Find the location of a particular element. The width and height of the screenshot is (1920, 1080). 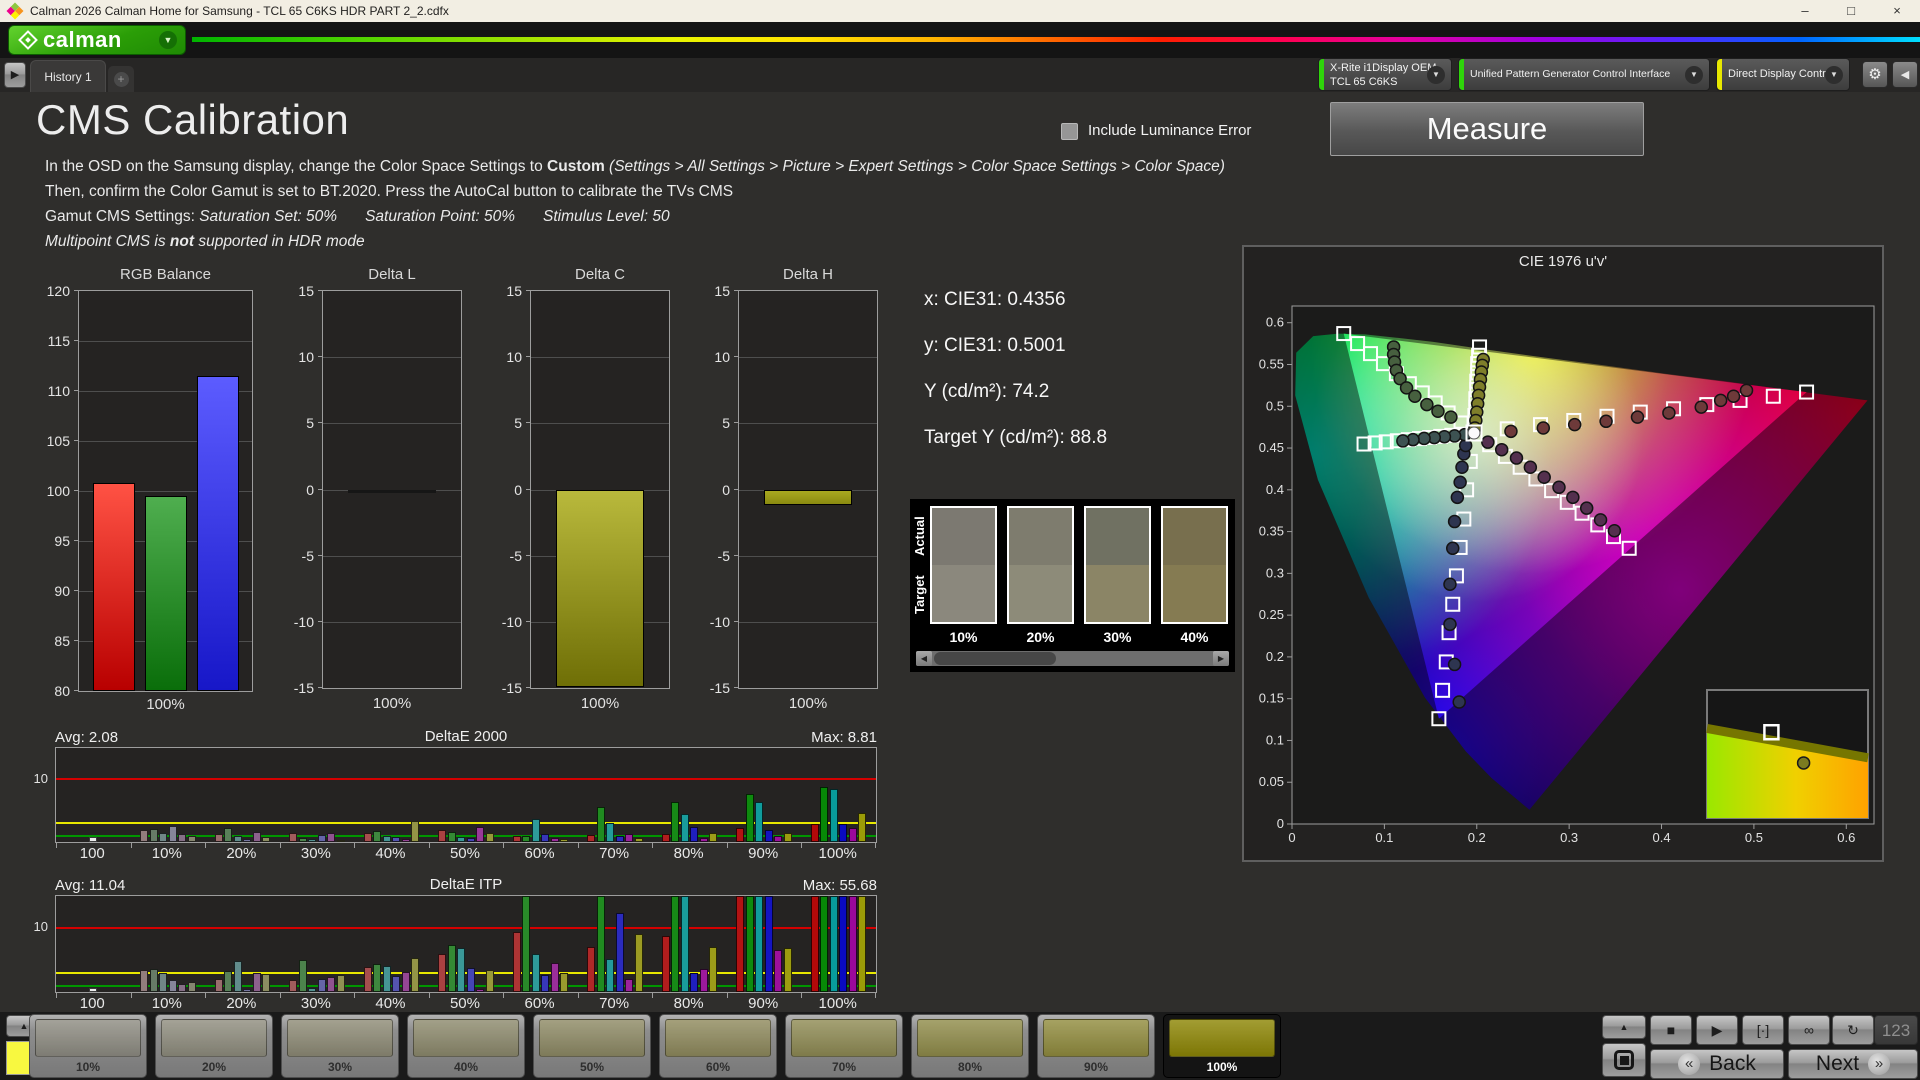

patch-button-100%: 100% is located at coordinates (1222, 1046).